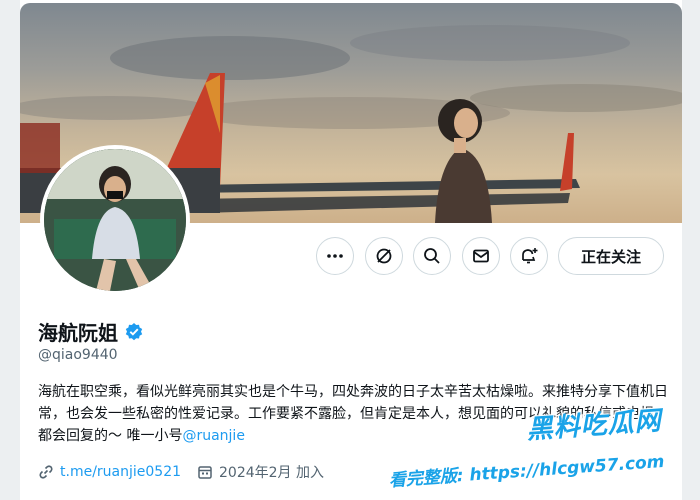 This screenshot has height=500, width=700. Describe the element at coordinates (134, 332) in the screenshot. I see `verified-badge-icon` at that location.